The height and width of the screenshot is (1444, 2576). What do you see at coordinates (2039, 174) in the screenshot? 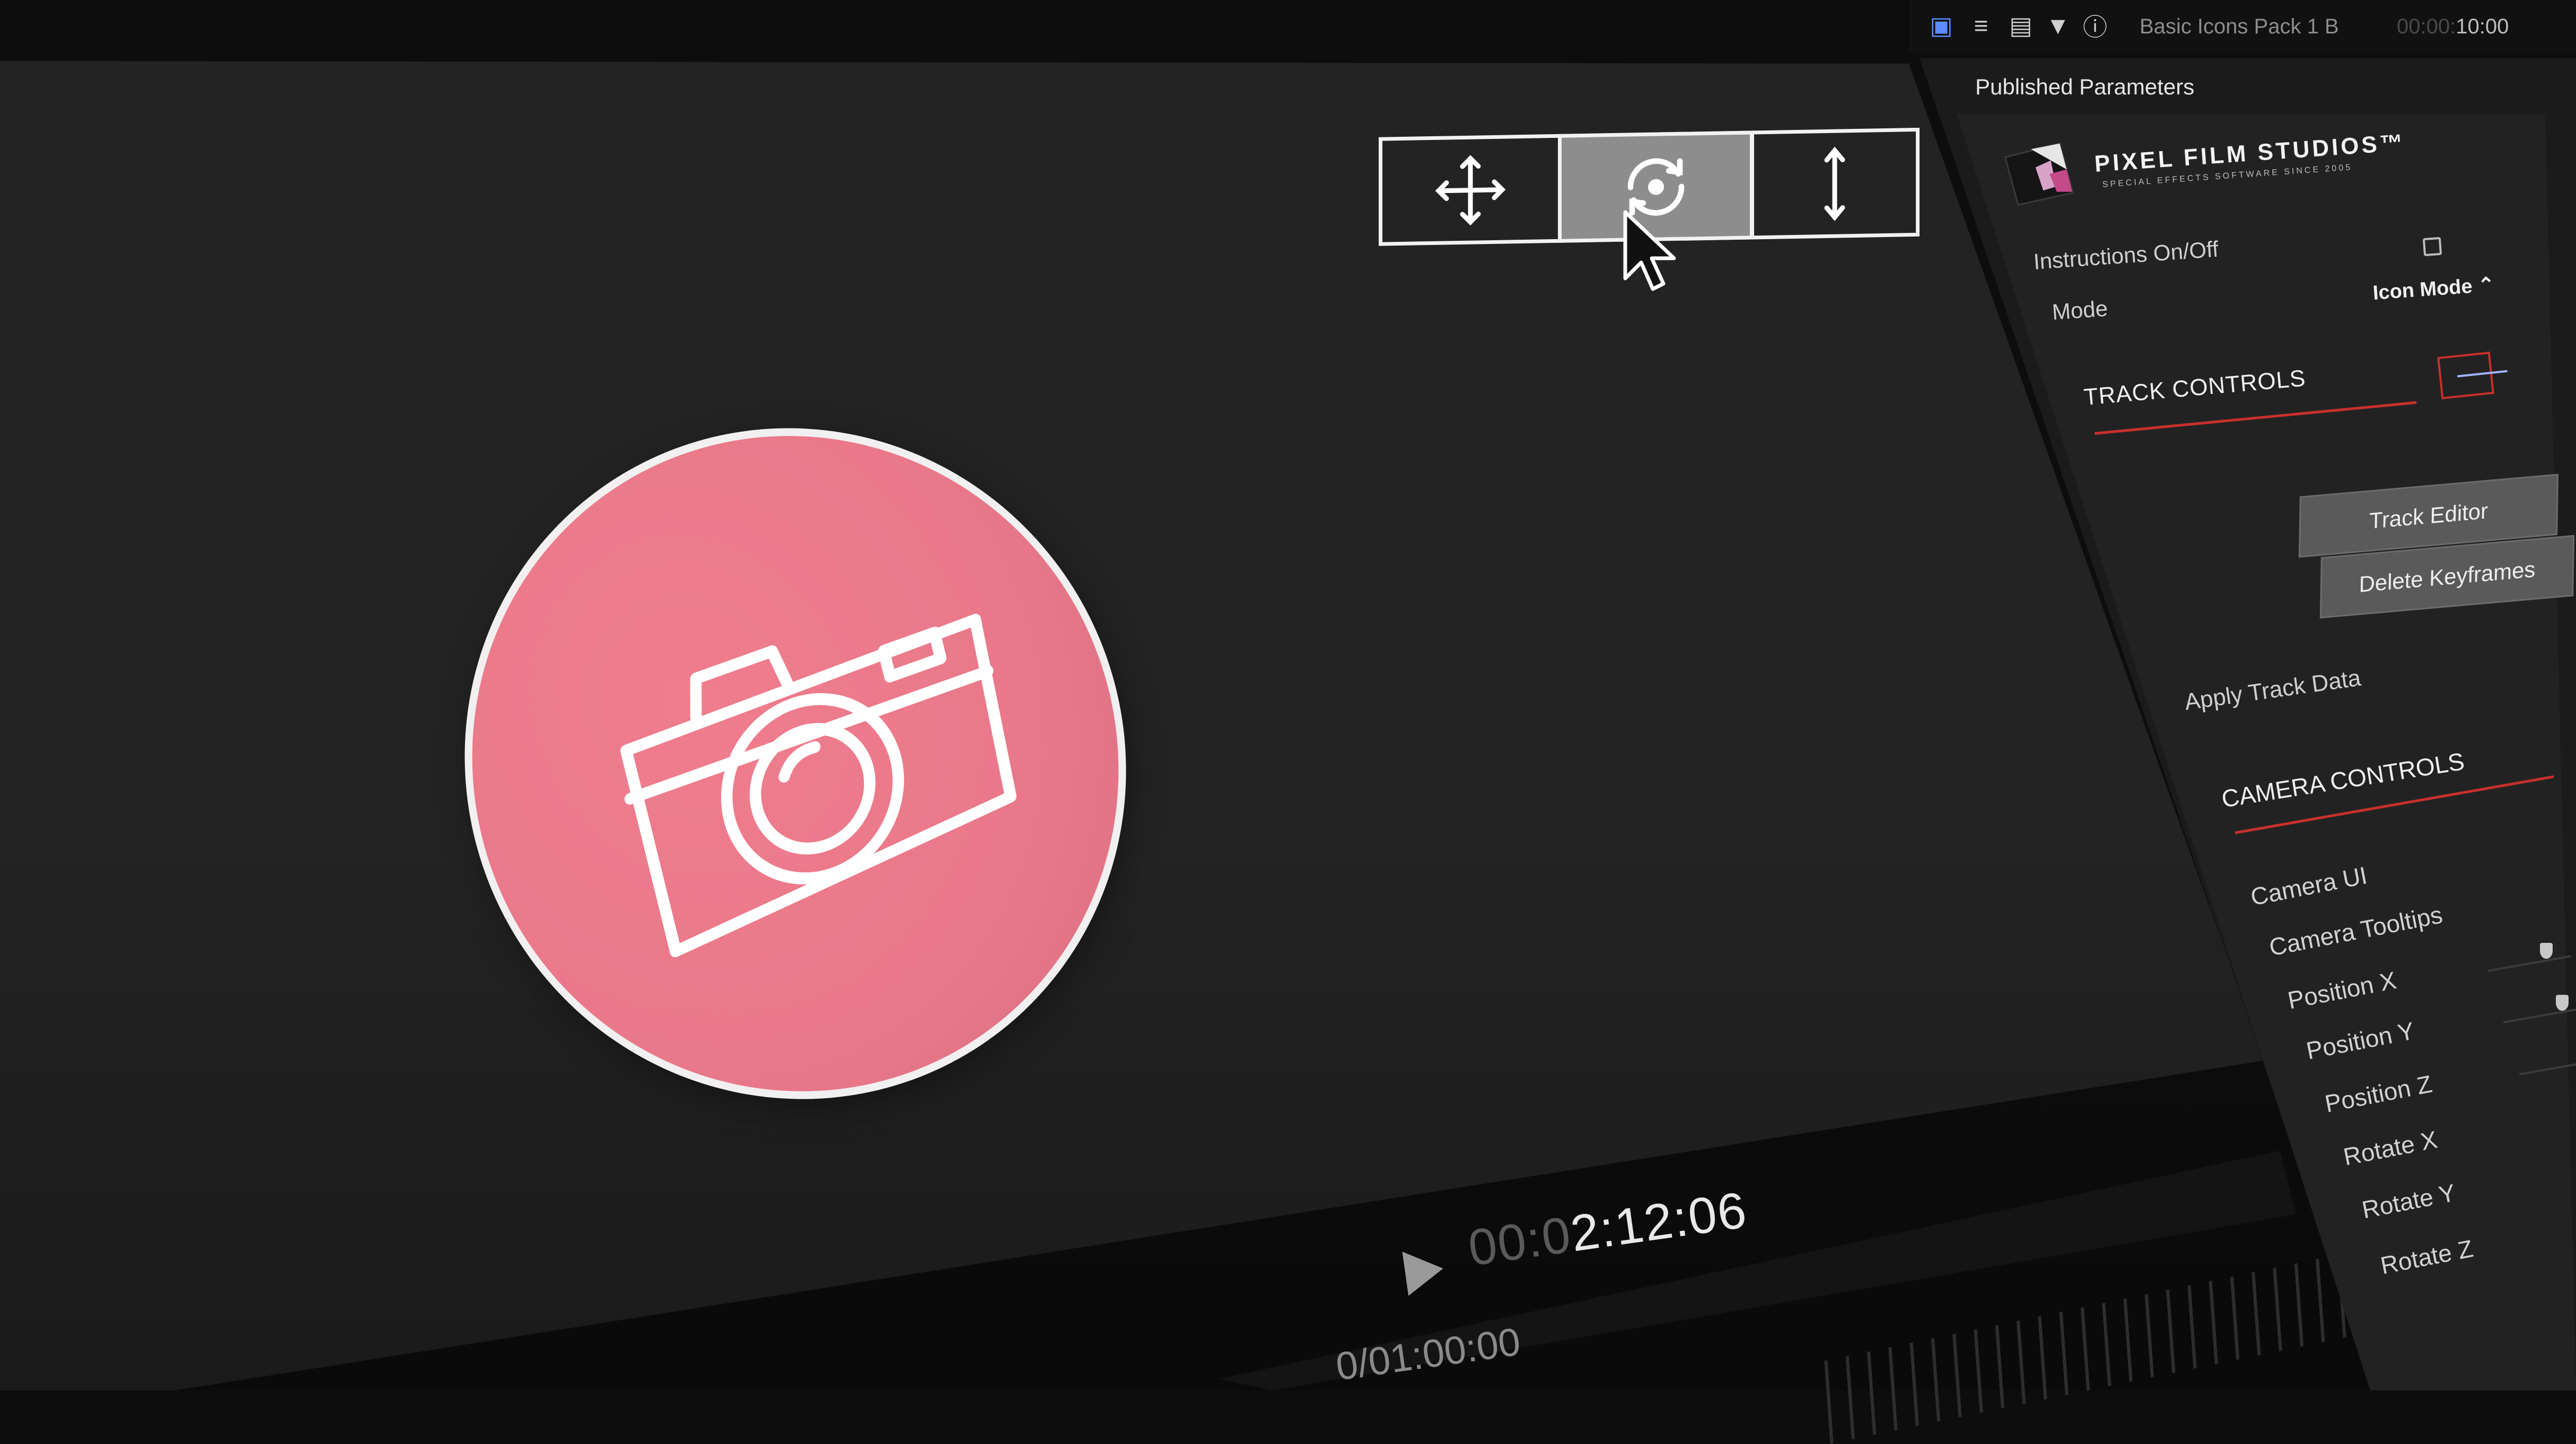
I see `pixel-film-studios-logo-icon` at bounding box center [2039, 174].